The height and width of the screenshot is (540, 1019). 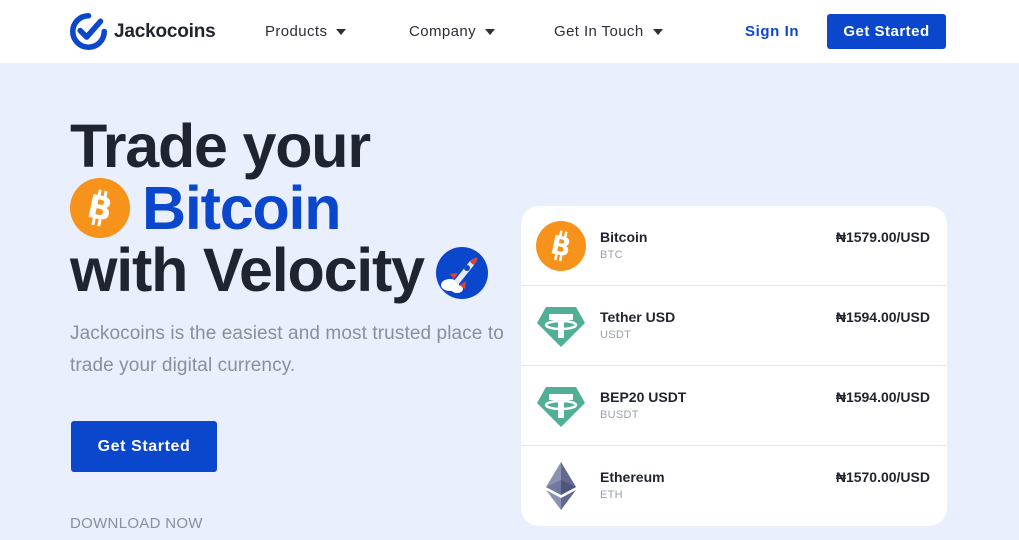 What do you see at coordinates (882, 477) in the screenshot?
I see `coin-price: ₦1570.00/USD` at bounding box center [882, 477].